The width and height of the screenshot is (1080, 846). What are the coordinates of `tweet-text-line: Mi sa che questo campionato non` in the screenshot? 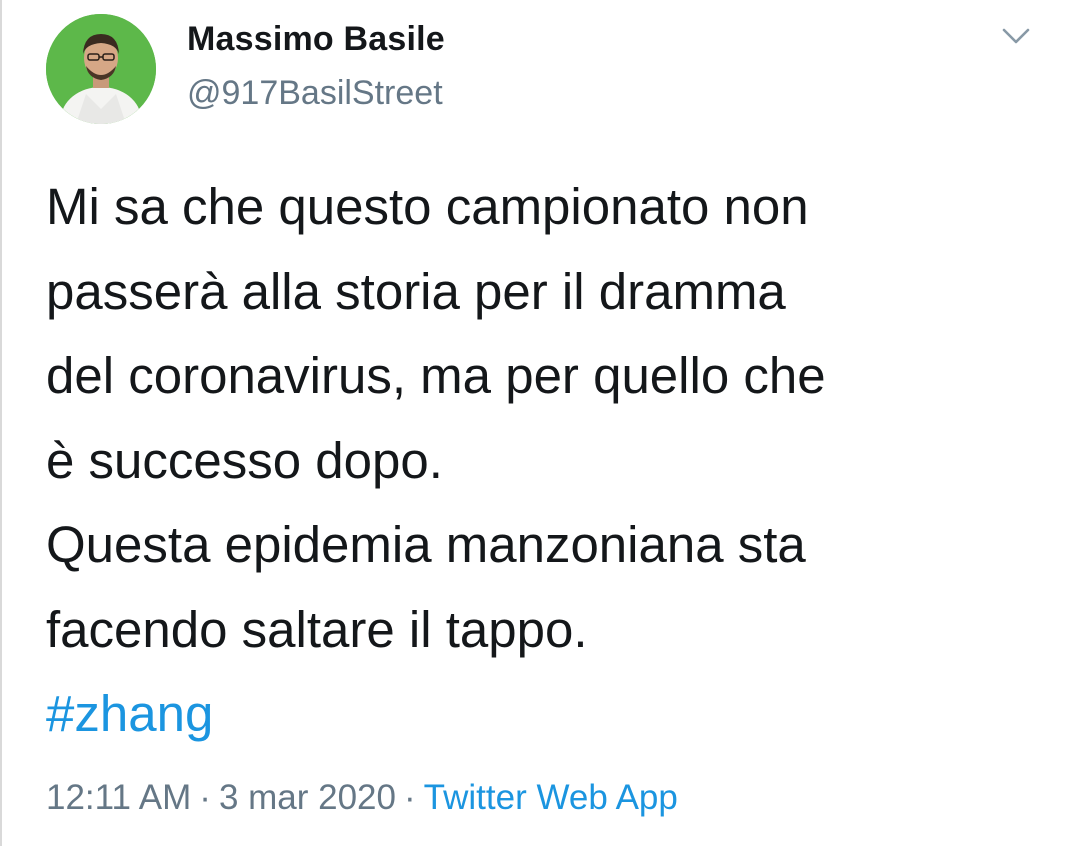 It's located at (427, 206).